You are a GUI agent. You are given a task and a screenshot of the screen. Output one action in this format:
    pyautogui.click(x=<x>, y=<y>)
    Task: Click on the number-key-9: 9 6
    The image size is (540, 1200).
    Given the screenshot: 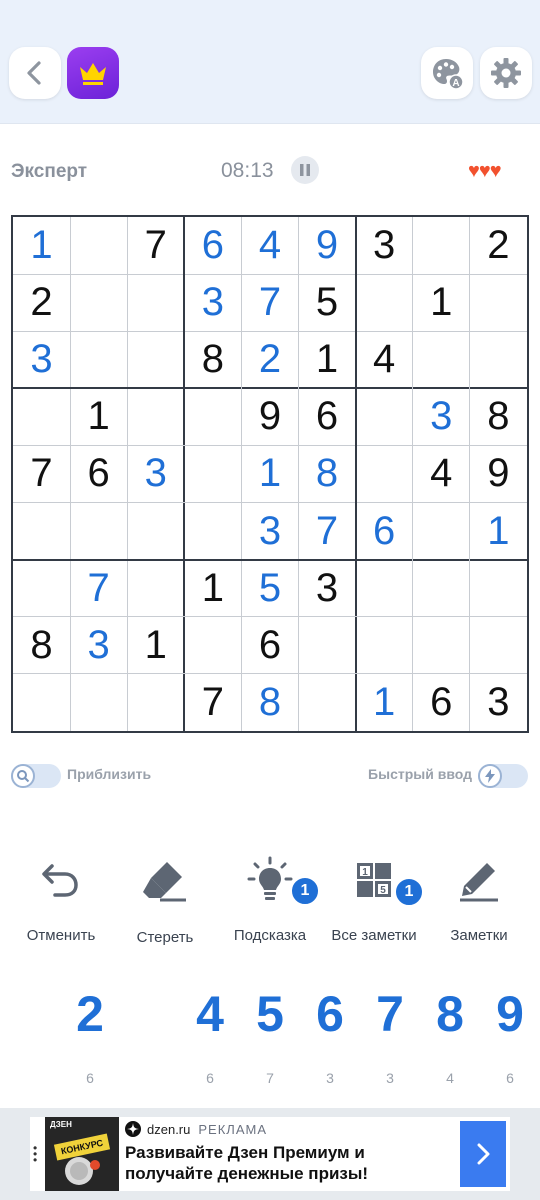 What is the action you would take?
    pyautogui.click(x=510, y=1035)
    